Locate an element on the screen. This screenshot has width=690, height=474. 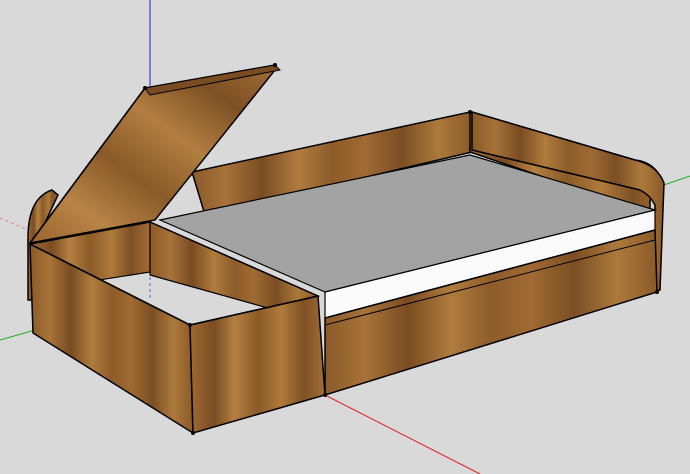
storage-box-front is located at coordinates (257, 364).